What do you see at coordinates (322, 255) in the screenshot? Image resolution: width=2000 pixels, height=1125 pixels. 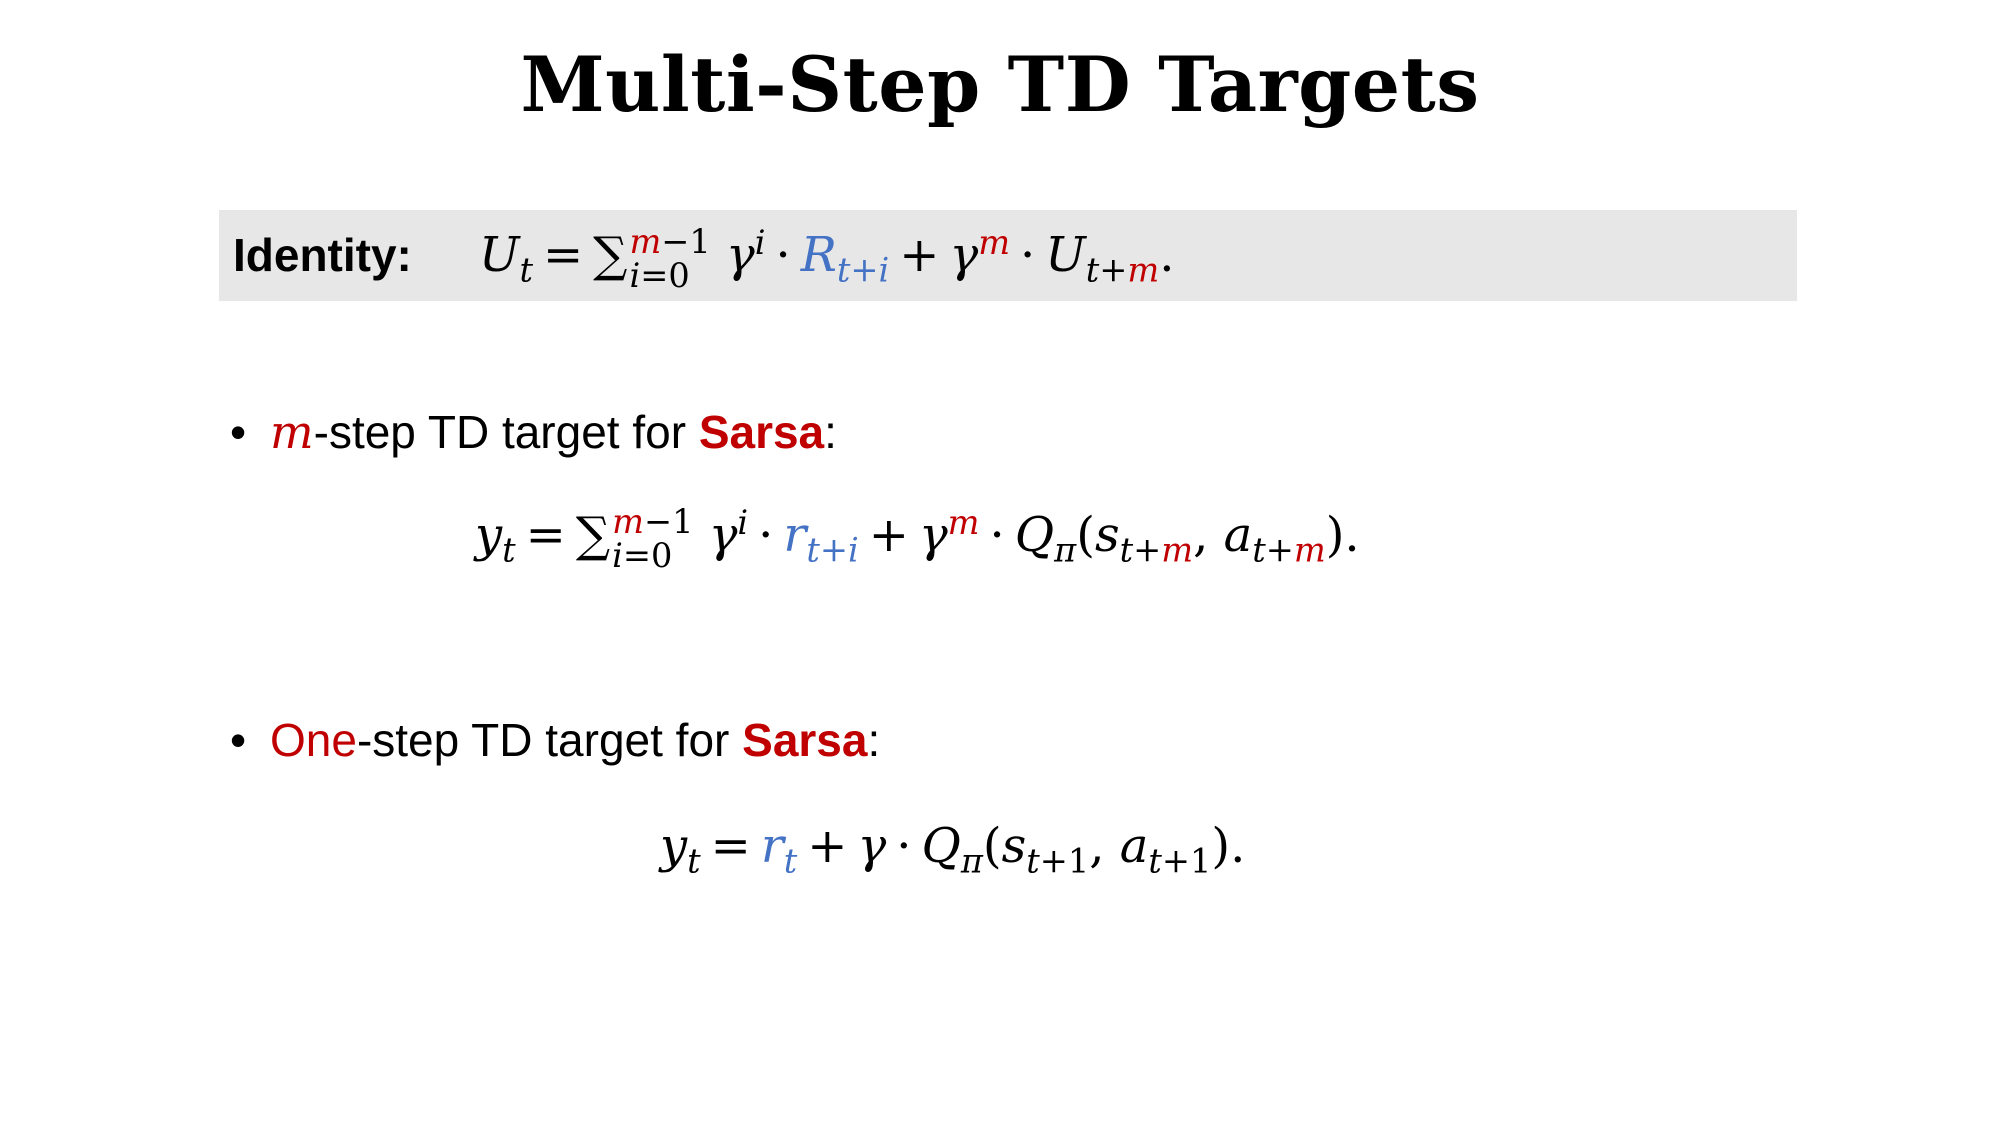 I see `identity-label: Identity:` at bounding box center [322, 255].